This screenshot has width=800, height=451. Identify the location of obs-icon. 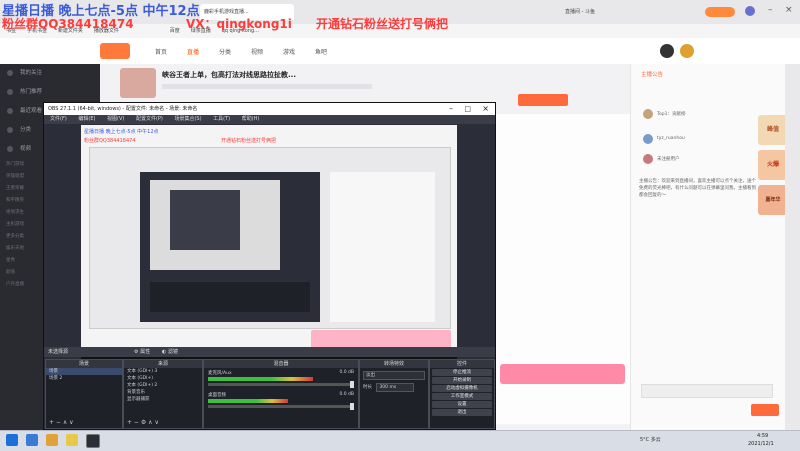
(93, 441).